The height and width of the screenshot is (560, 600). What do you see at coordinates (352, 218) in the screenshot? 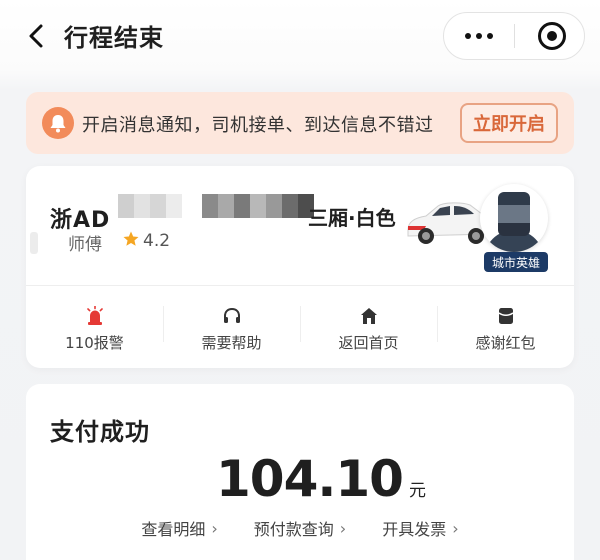
I see `car-description: 三厢·白色` at bounding box center [352, 218].